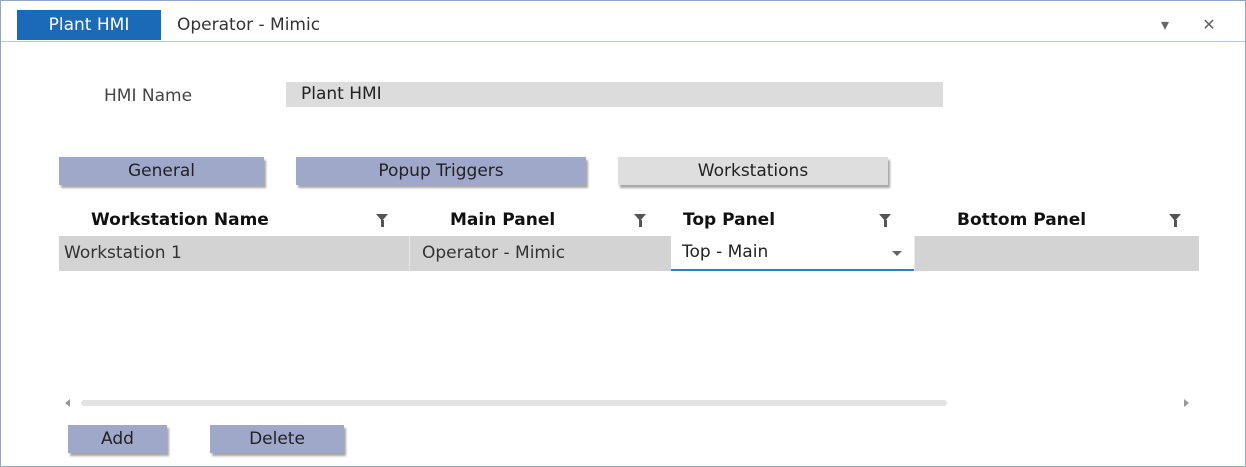  What do you see at coordinates (249, 25) in the screenshot?
I see `window-title: Operator - Mimic` at bounding box center [249, 25].